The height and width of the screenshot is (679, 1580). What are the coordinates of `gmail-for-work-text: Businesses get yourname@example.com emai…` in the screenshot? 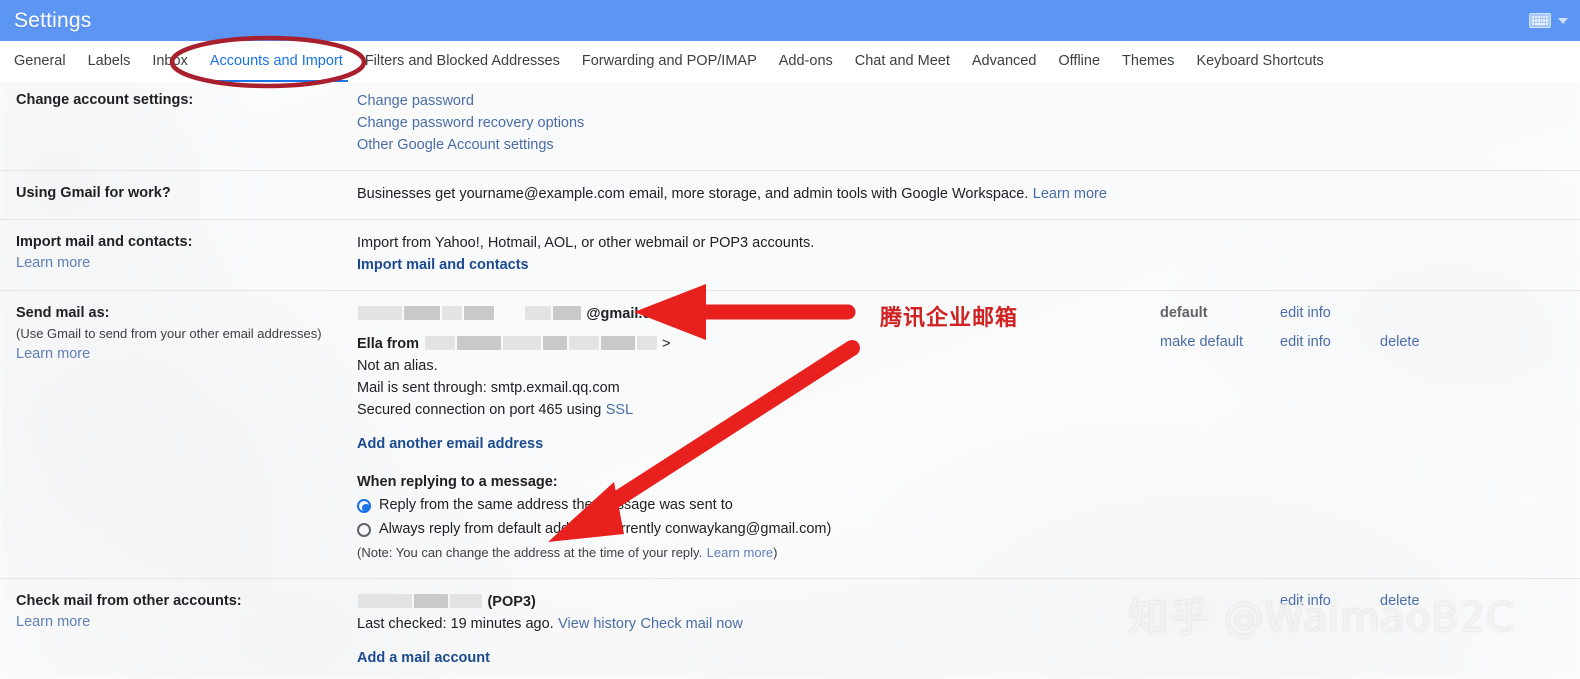 It's located at (693, 194).